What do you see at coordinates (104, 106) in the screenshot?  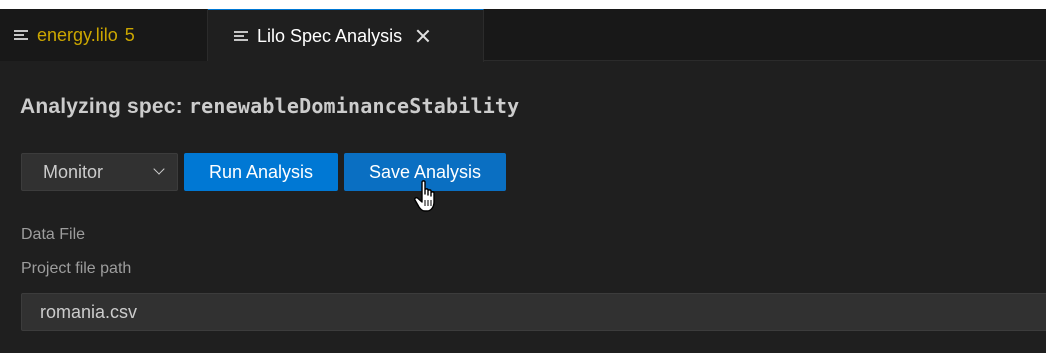 I see `page-title-prefix: Analyzing spec:` at bounding box center [104, 106].